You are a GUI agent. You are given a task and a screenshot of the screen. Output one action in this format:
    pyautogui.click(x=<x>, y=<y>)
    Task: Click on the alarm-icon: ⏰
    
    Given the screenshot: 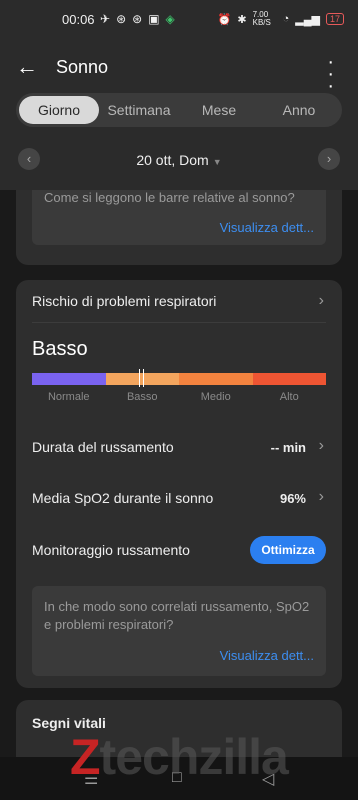 What is the action you would take?
    pyautogui.click(x=224, y=19)
    